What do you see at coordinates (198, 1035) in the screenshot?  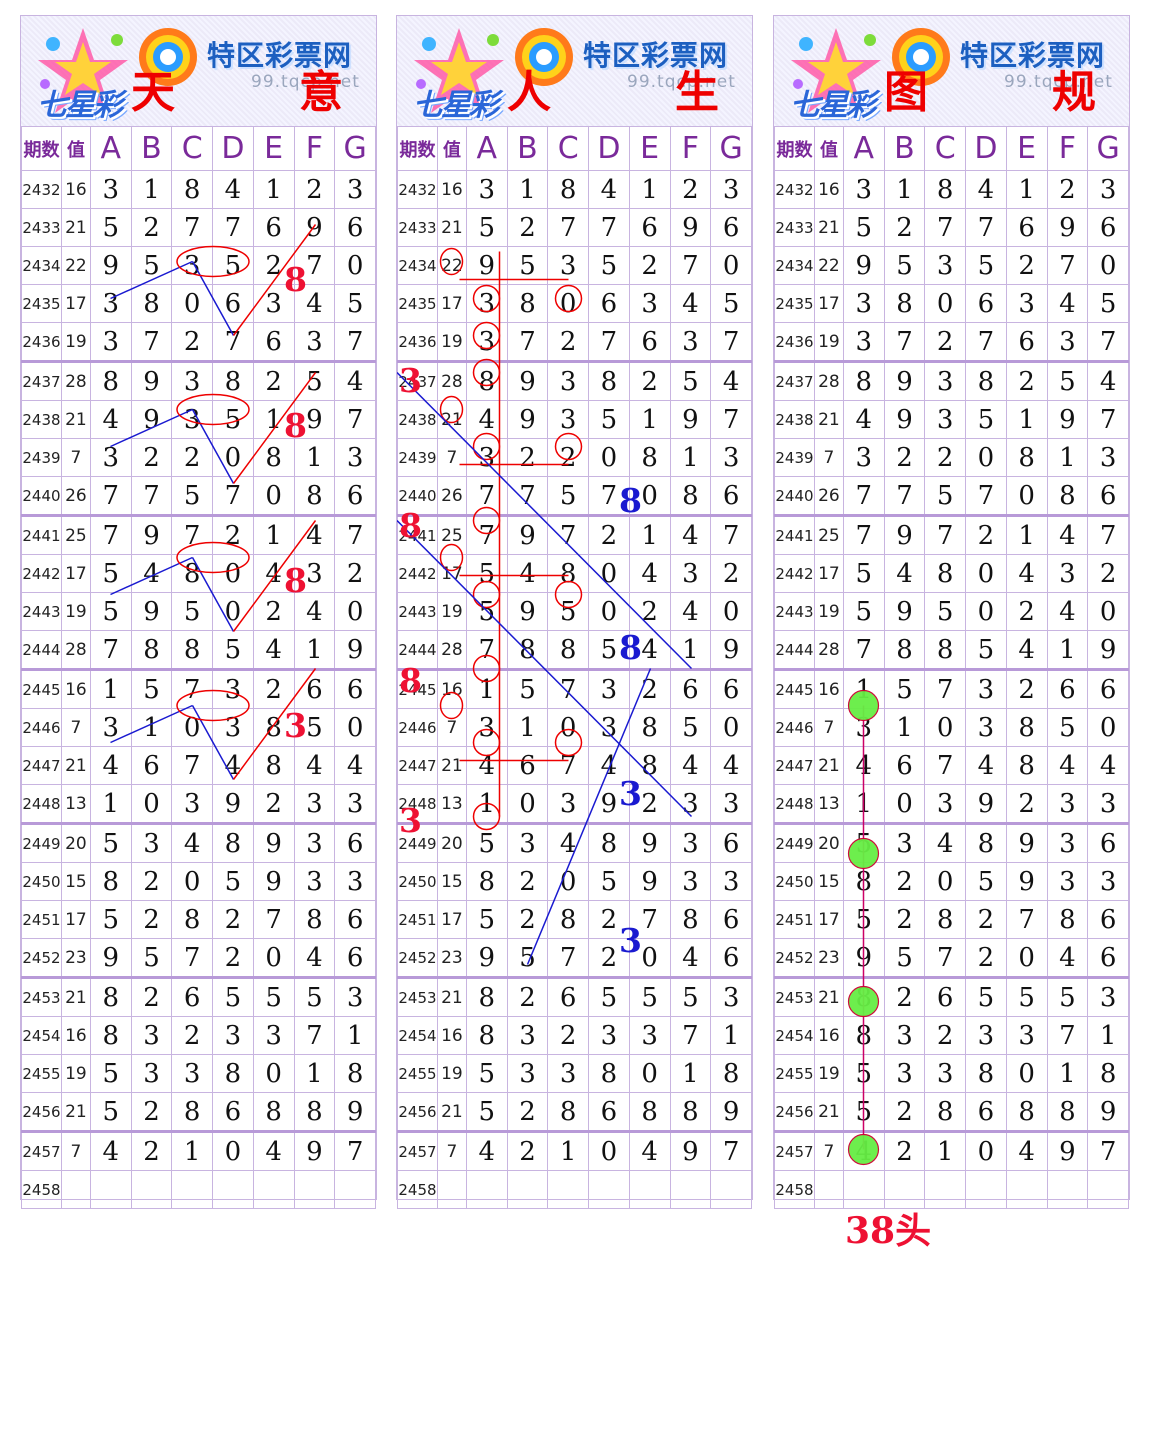 I see `table-row: 2454 16 8 3 2 3 3 7 1` at bounding box center [198, 1035].